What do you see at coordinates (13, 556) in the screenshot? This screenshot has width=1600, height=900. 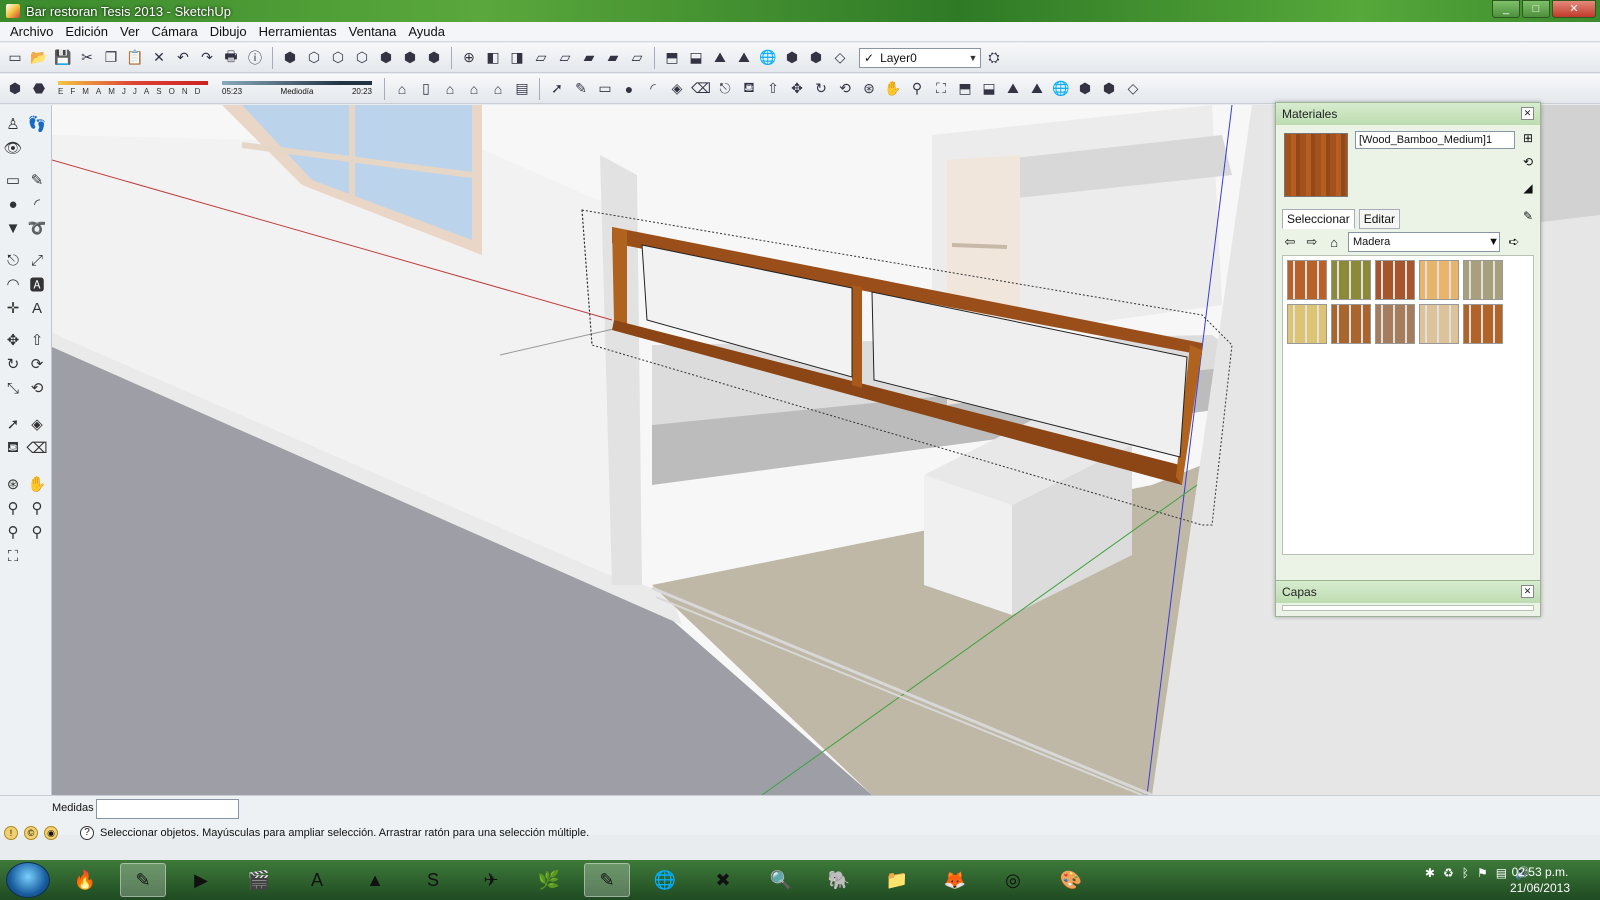 I see `zoom-extents-icon: ⛶` at bounding box center [13, 556].